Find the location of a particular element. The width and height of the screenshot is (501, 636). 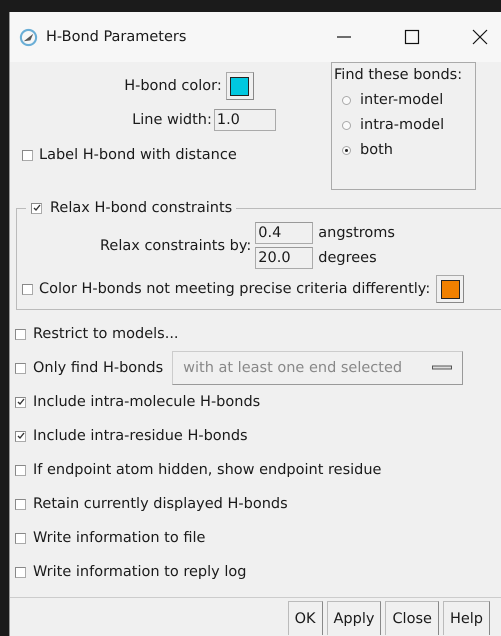

input-field: 1.0 is located at coordinates (245, 120).